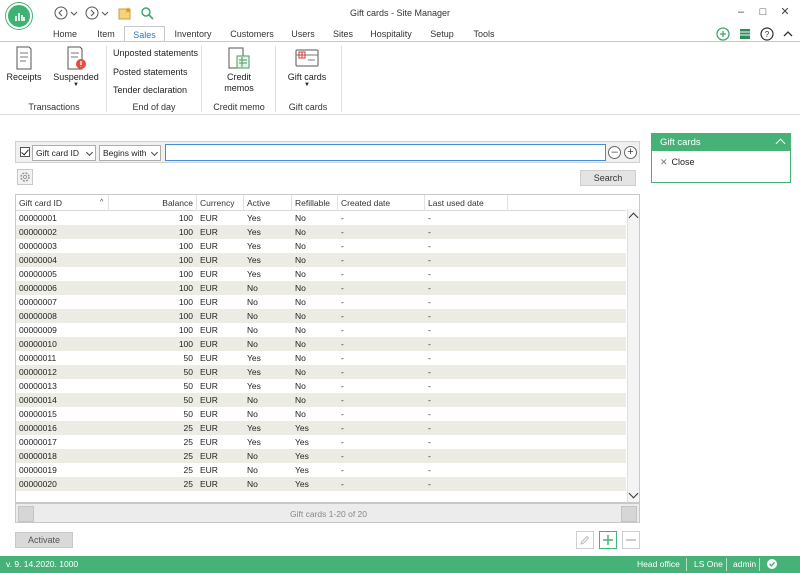 This screenshot has height=573, width=800. I want to click on settings-button, so click(25, 177).